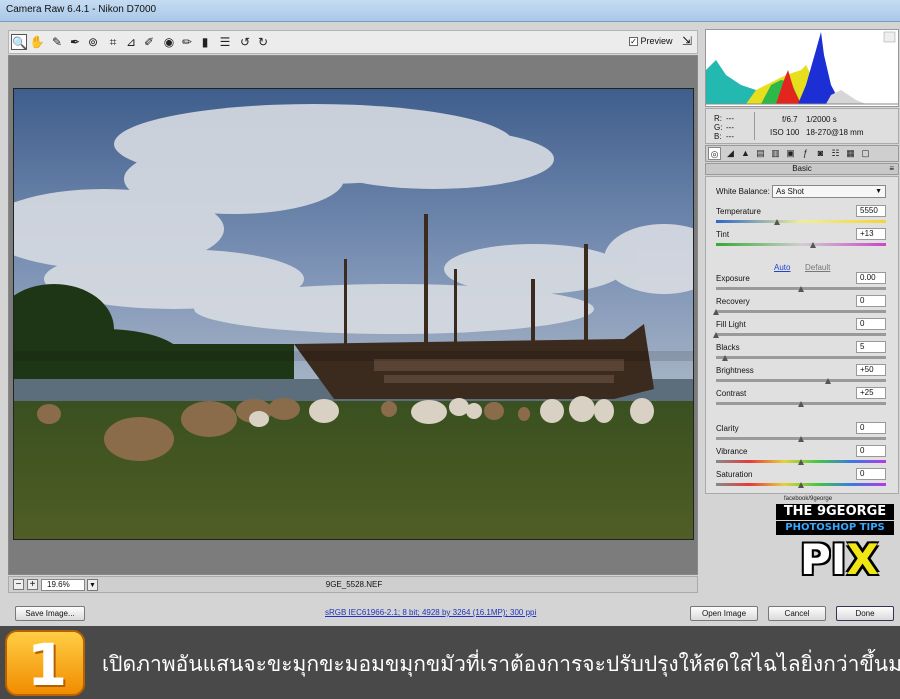 The height and width of the screenshot is (699, 900). Describe the element at coordinates (775, 153) in the screenshot. I see `split-toning-tab-icon: ▥` at that location.